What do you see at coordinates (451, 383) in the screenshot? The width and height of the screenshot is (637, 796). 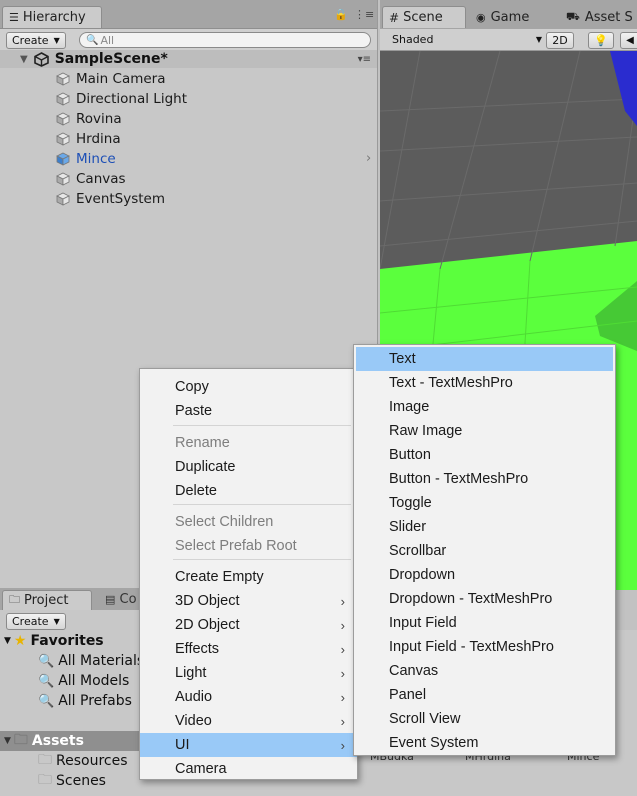 I see `menu-item-label: Text - TextMeshPro` at bounding box center [451, 383].